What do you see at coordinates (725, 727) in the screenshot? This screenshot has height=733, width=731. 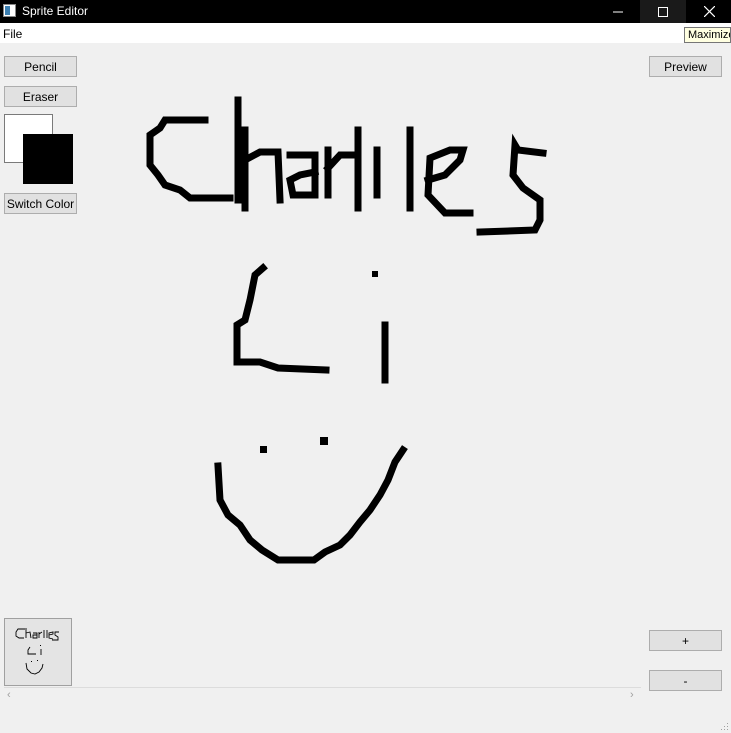 I see `resize-grip-icon` at bounding box center [725, 727].